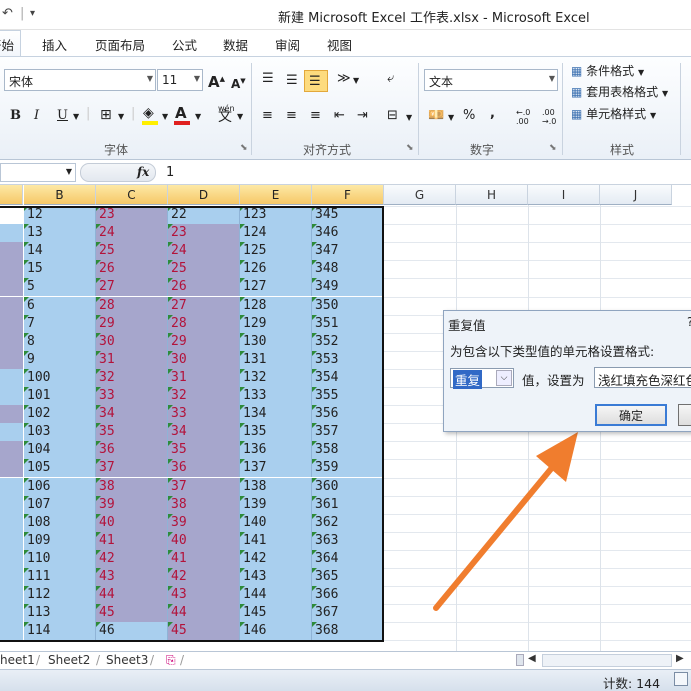  Describe the element at coordinates (11, 195) in the screenshot. I see `column-header-a` at that location.